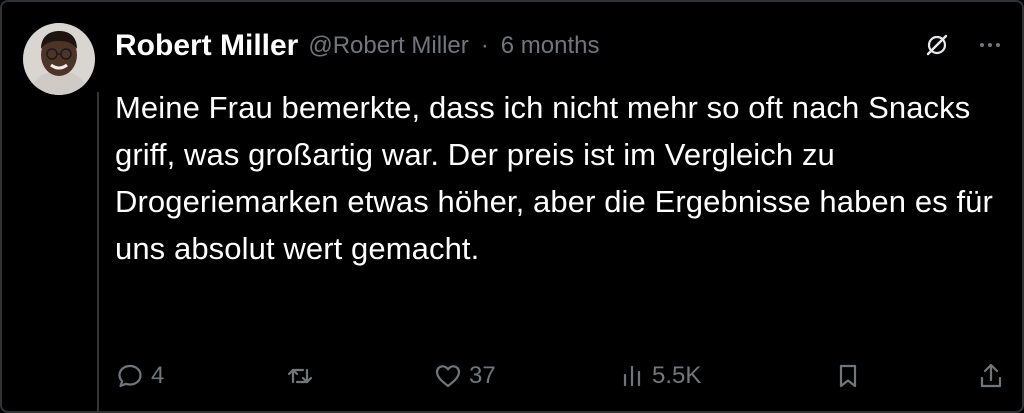  Describe the element at coordinates (300, 376) in the screenshot. I see `retweet-icon` at that location.